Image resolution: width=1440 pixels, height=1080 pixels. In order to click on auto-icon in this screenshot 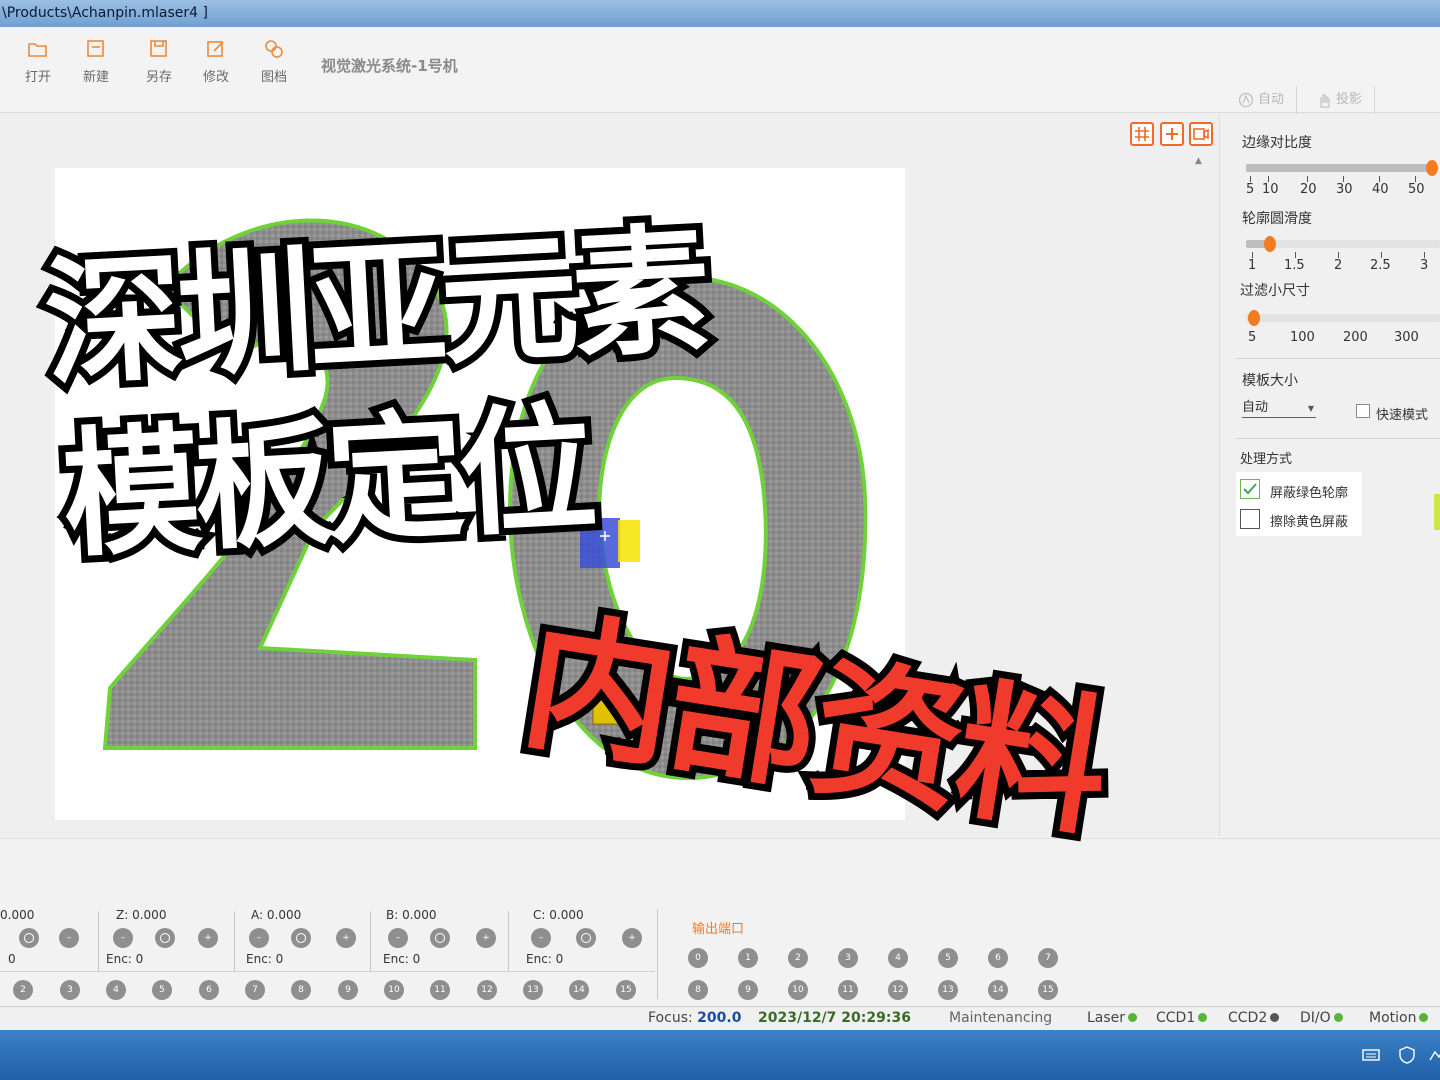, I will do `click(1246, 100)`.